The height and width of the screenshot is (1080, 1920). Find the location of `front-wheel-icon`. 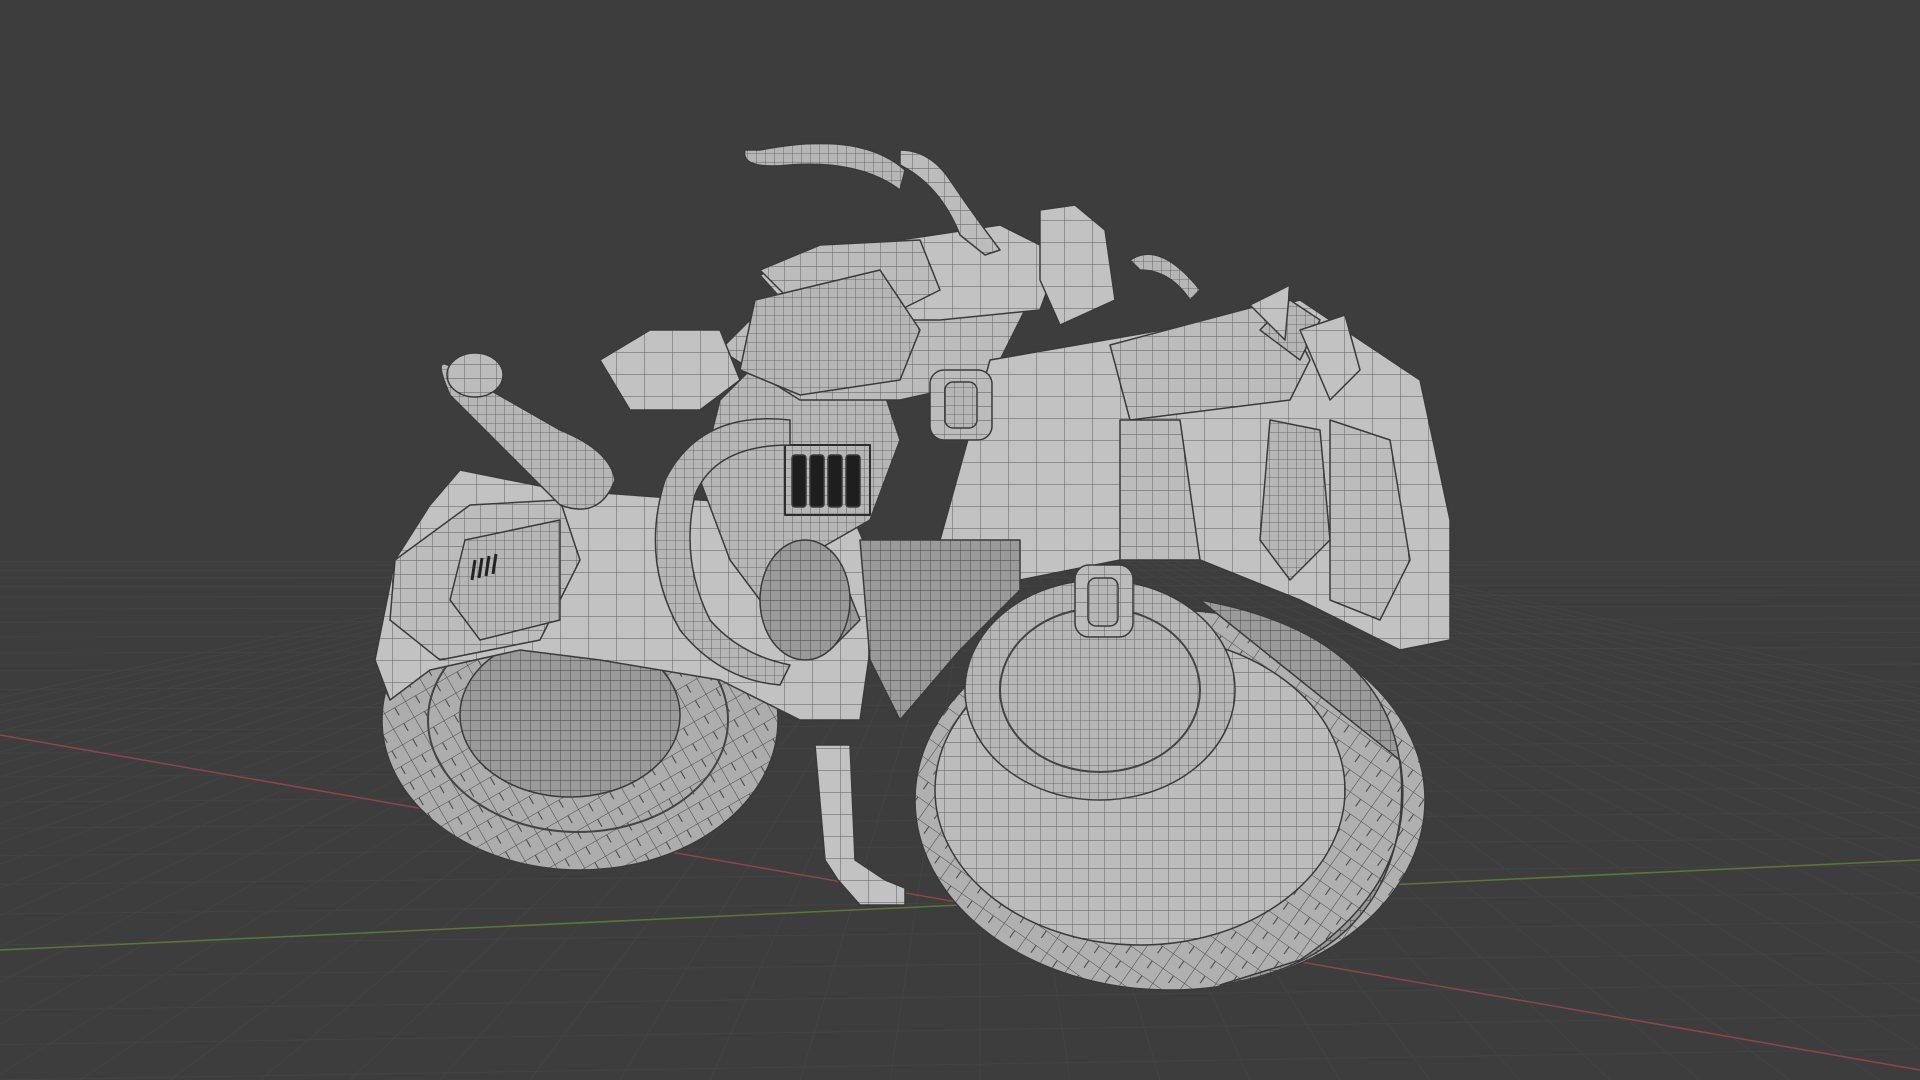

front-wheel-icon is located at coordinates (1170, 785).